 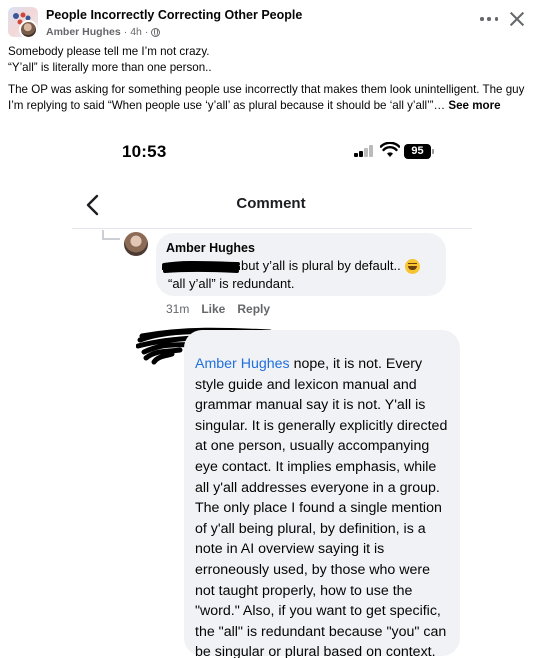 What do you see at coordinates (271, 203) in the screenshot?
I see `nav-title: Comment` at bounding box center [271, 203].